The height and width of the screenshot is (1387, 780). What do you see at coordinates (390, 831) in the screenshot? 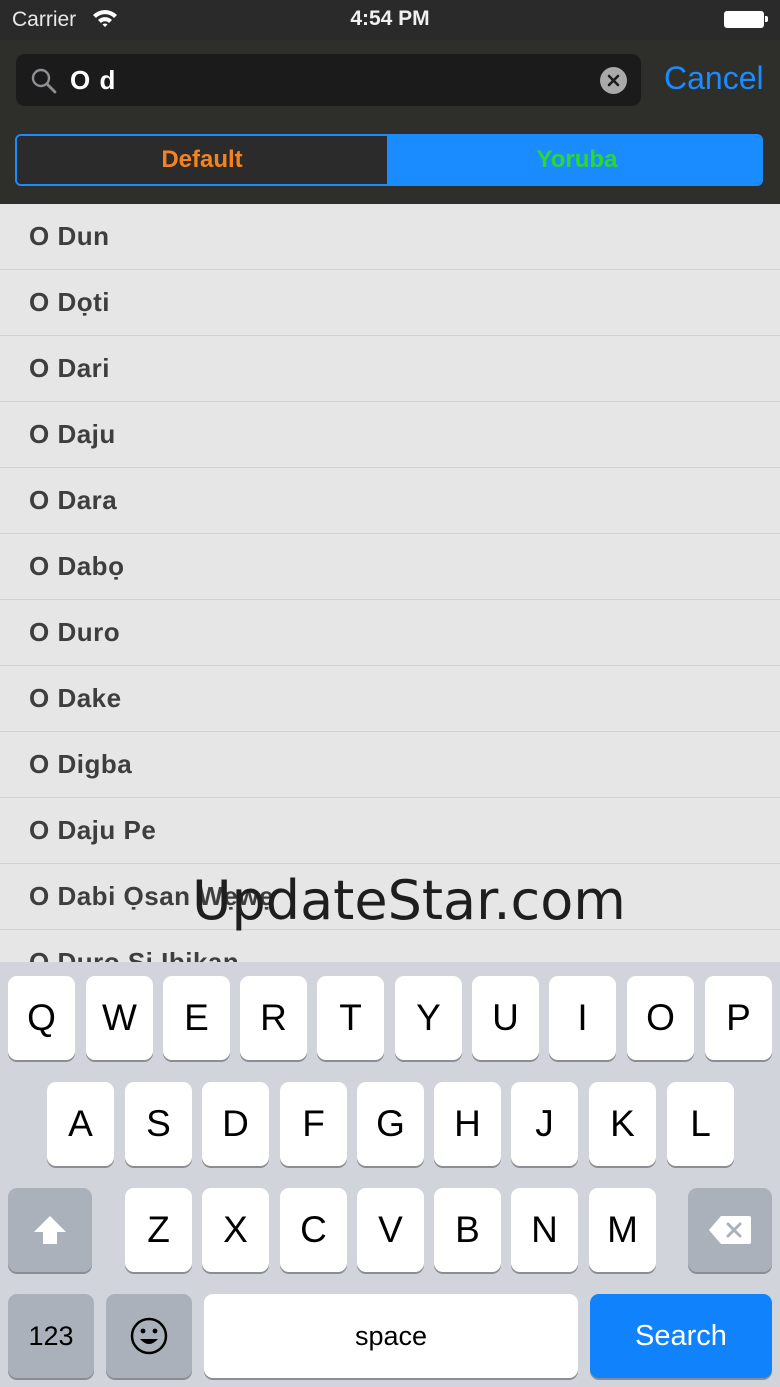
I see `list-item: O Daju Pe` at bounding box center [390, 831].